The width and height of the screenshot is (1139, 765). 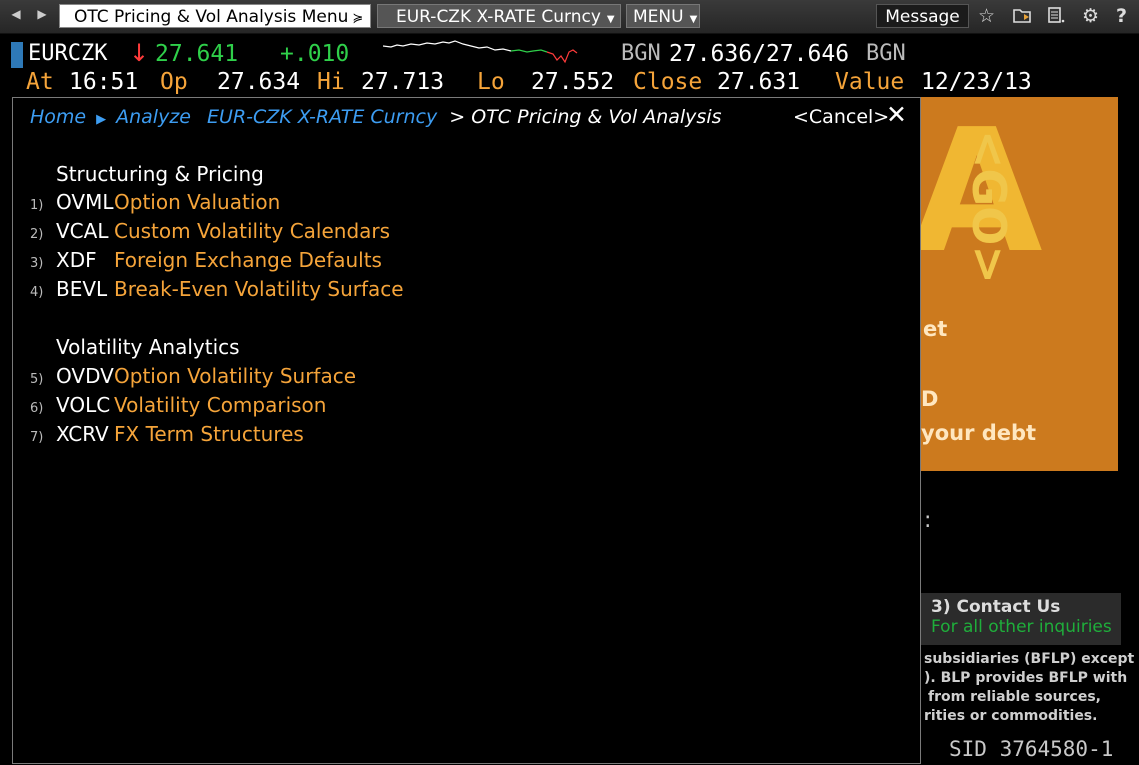 I want to click on cancel-button: <Cancel>, so click(x=841, y=117).